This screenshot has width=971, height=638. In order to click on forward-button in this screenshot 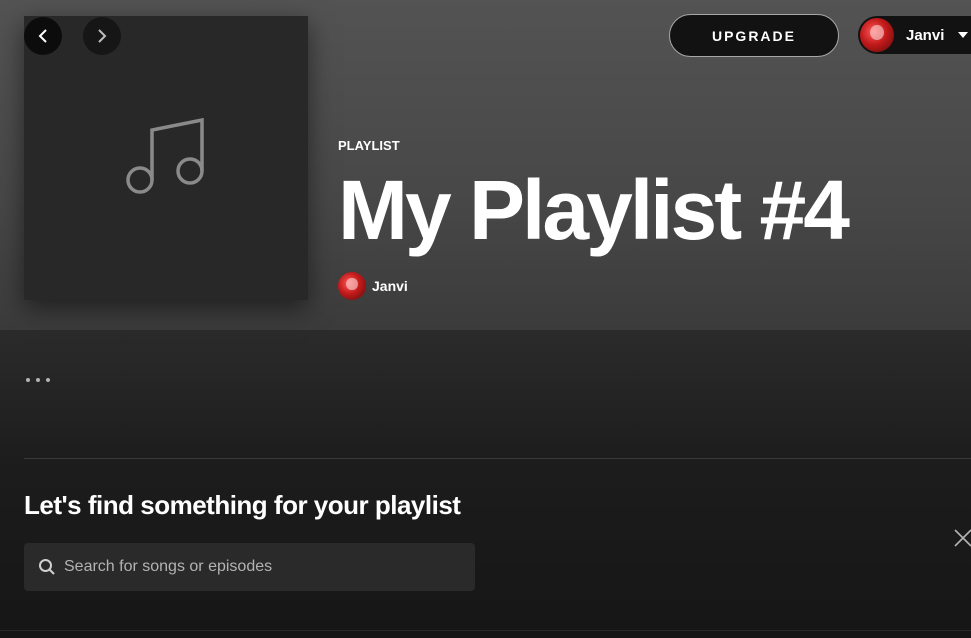, I will do `click(102, 36)`.